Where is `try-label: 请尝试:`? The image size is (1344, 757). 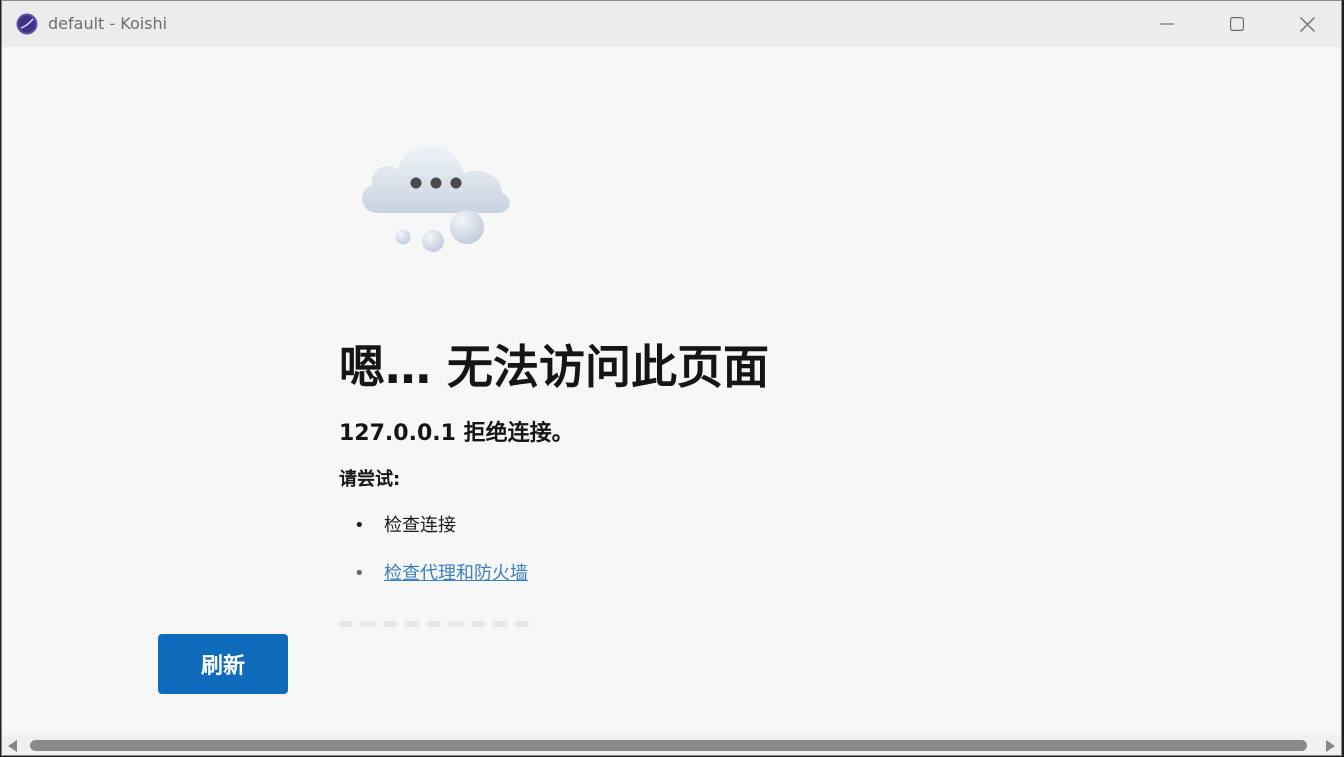
try-label: 请尝试: is located at coordinates (370, 479).